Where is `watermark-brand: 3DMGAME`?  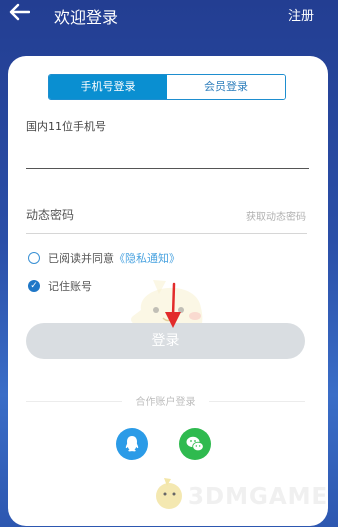 watermark-brand: 3DMGAME is located at coordinates (258, 497).